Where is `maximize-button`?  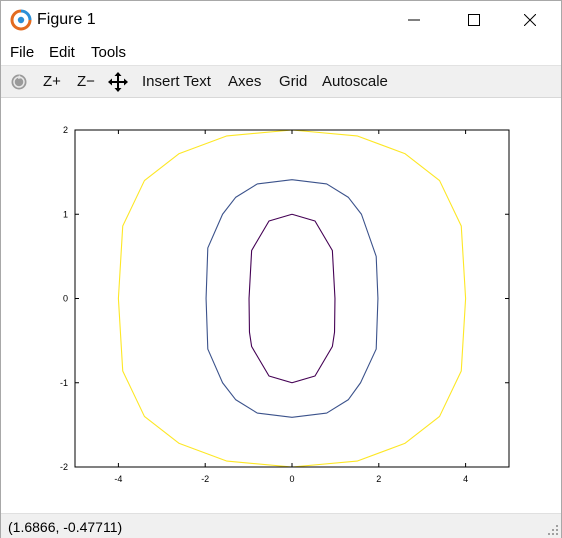
maximize-button is located at coordinates (474, 20).